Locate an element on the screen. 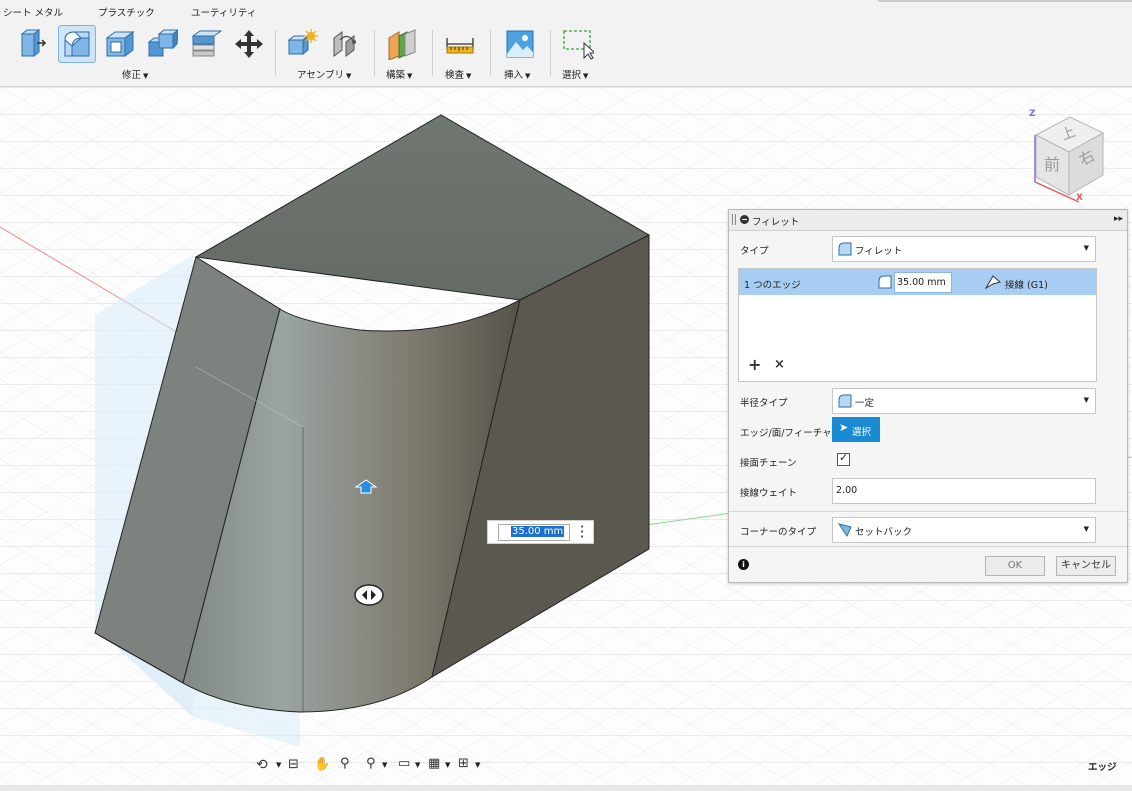  radius-input: 35.00 mm is located at coordinates (923, 282).